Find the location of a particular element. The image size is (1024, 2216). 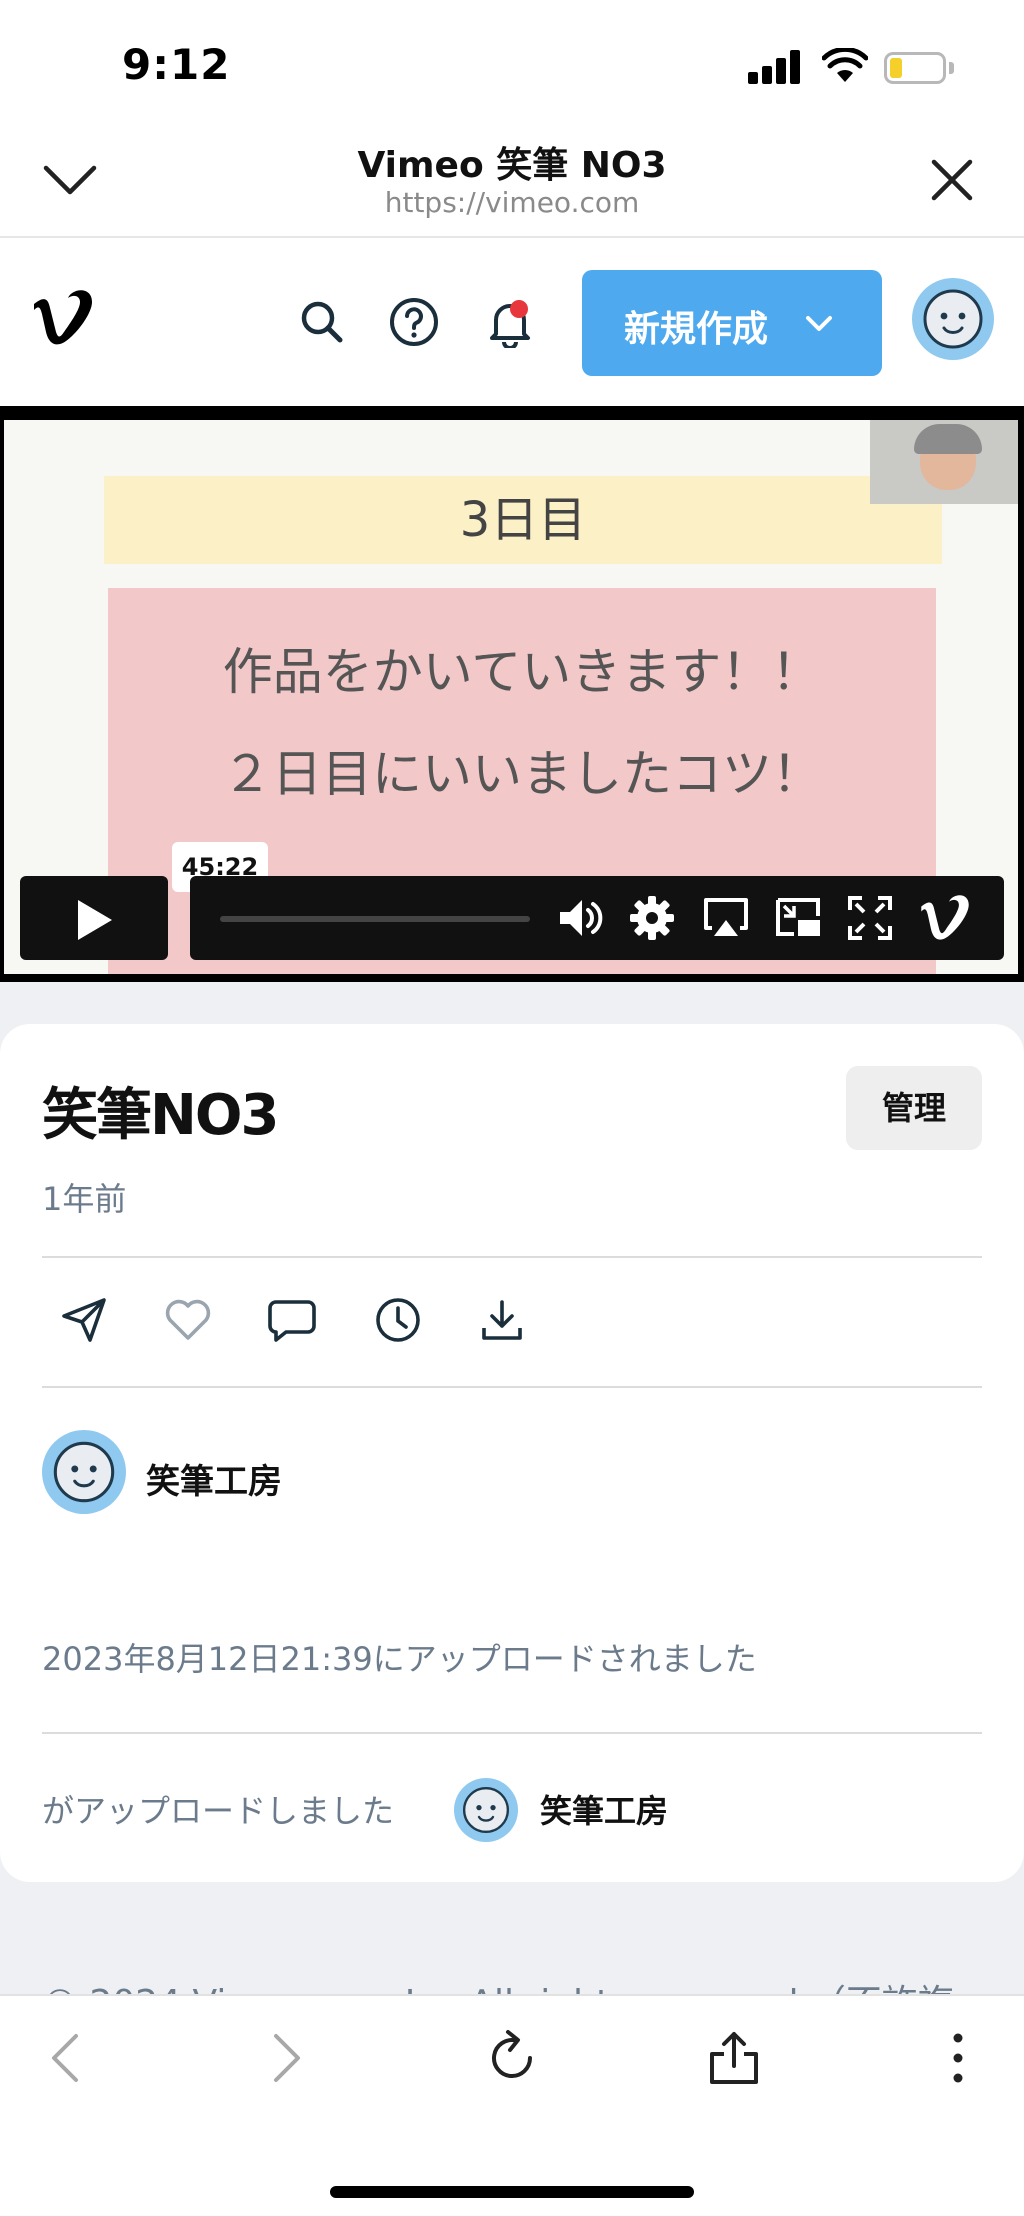

channel-avatar is located at coordinates (84, 1472).